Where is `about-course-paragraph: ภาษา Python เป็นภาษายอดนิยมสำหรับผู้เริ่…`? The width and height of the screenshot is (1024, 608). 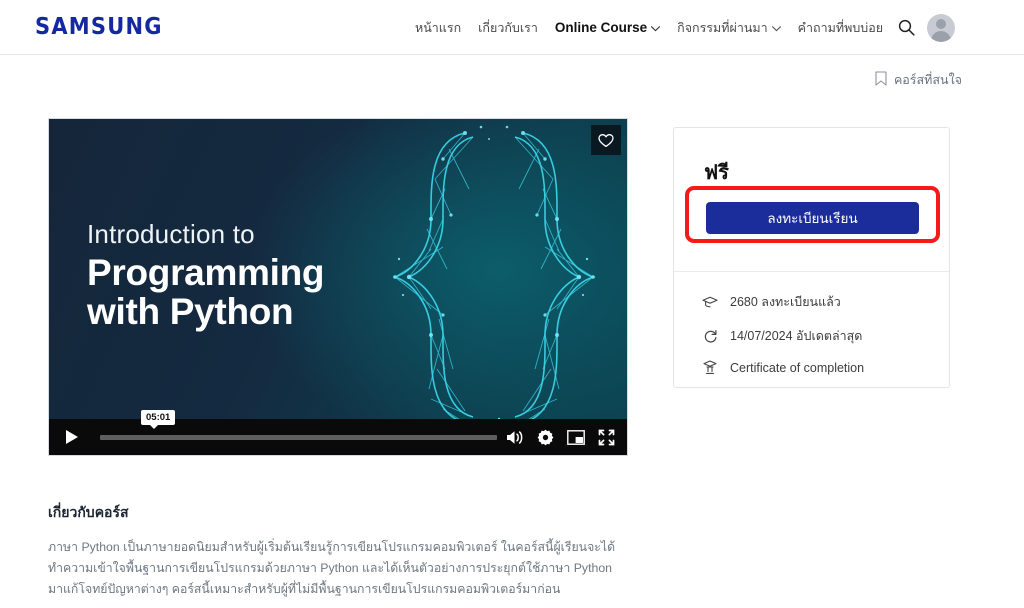
about-course-paragraph: ภาษา Python เป็นภาษายอดนิยมสำหรับผู้เริ่… is located at coordinates (332, 568).